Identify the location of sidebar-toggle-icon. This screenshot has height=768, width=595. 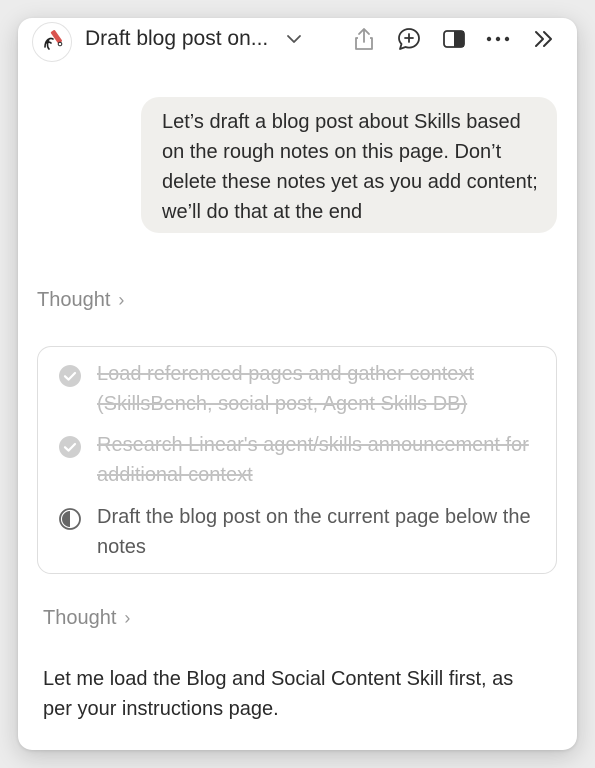
(454, 39).